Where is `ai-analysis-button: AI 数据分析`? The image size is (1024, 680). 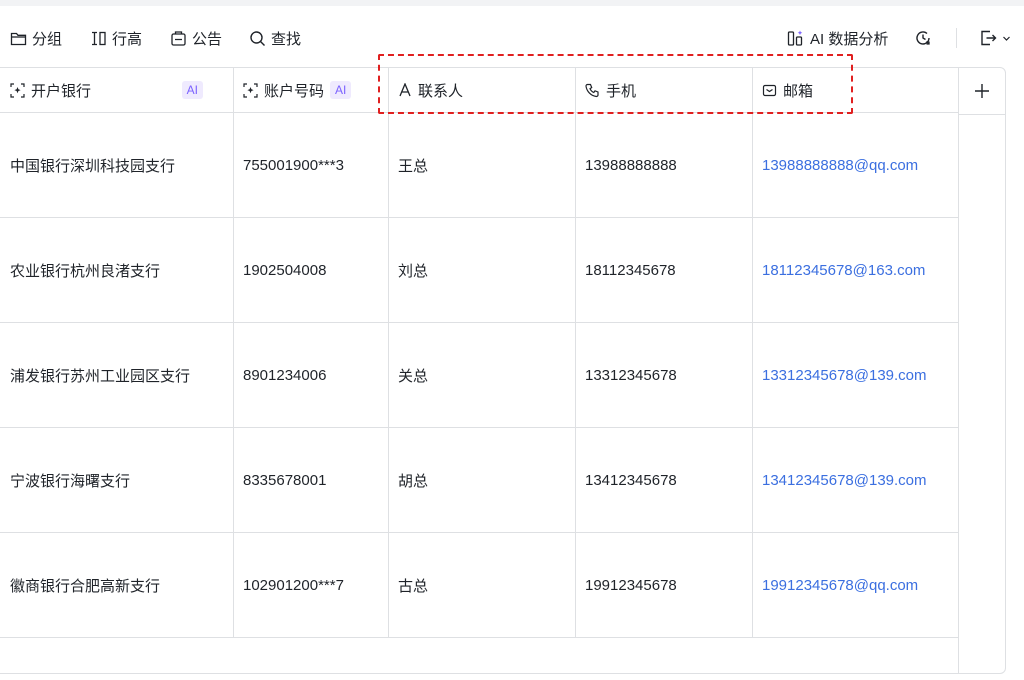 ai-analysis-button: AI 数据分析 is located at coordinates (837, 38).